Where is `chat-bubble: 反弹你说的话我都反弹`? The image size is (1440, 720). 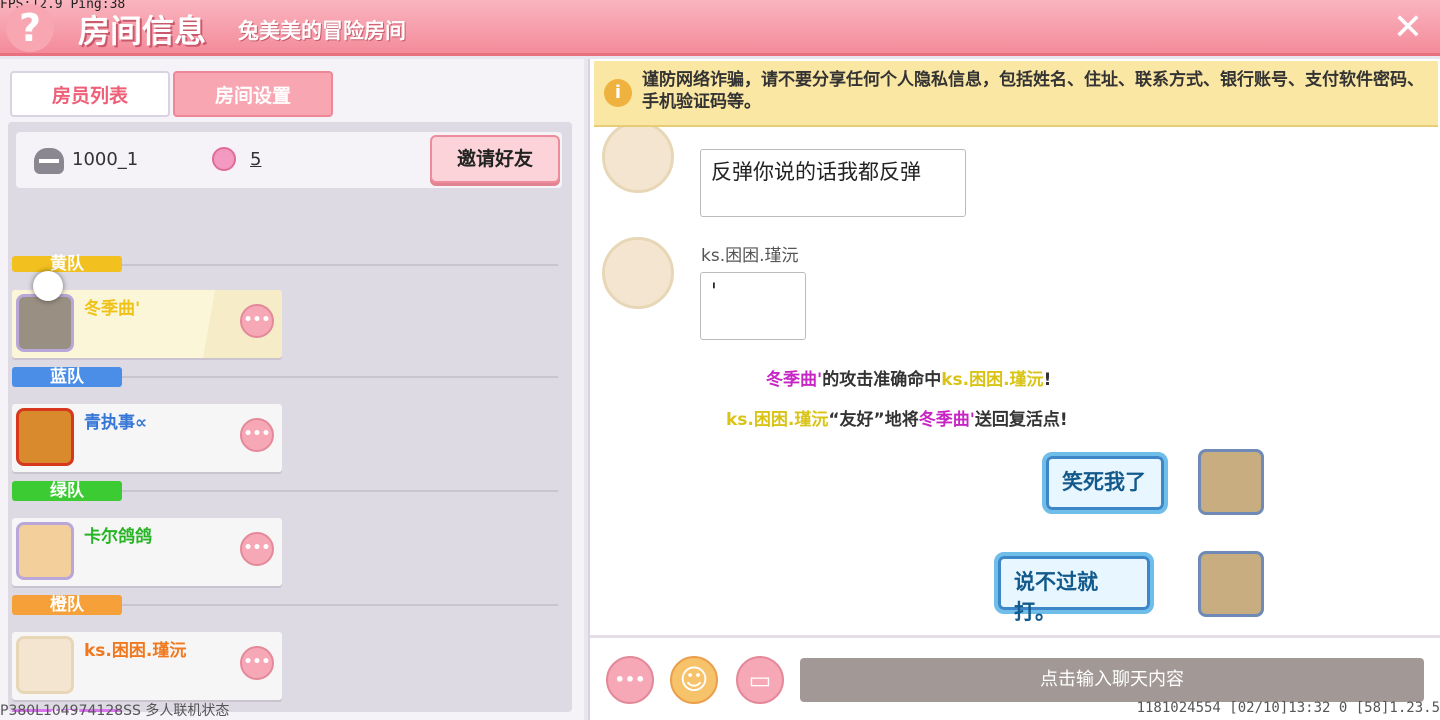 chat-bubble: 反弹你说的话我都反弹 is located at coordinates (833, 183).